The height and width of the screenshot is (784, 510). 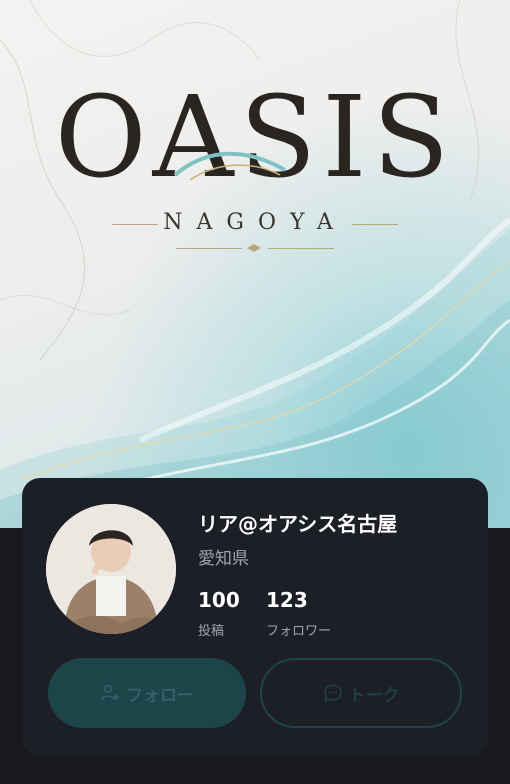 I want to click on talk-button-label: トーク, so click(x=374, y=695).